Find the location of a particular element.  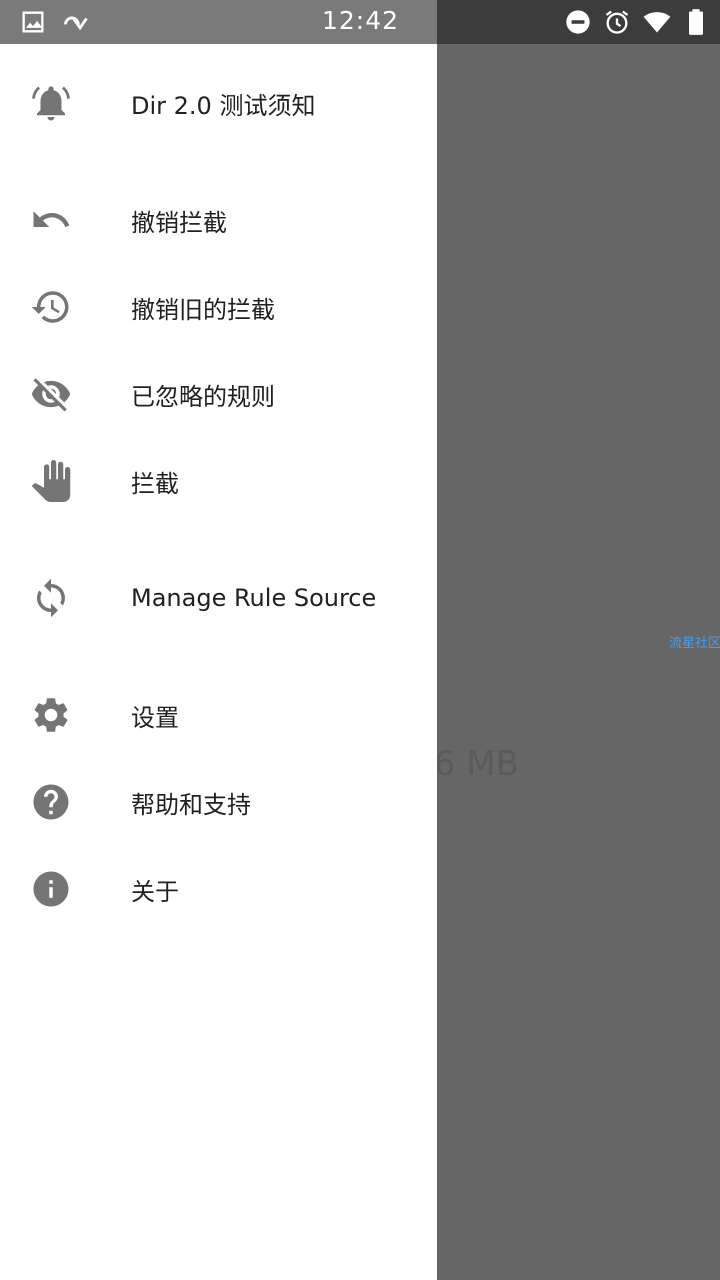

history-icon is located at coordinates (51, 307).